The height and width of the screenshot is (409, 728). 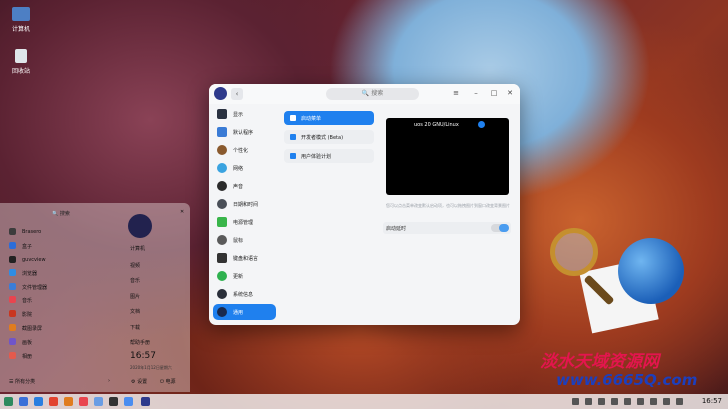 What do you see at coordinates (151, 367) in the screenshot?
I see `launcher-date: 2020年1月12日星期六` at bounding box center [151, 367].